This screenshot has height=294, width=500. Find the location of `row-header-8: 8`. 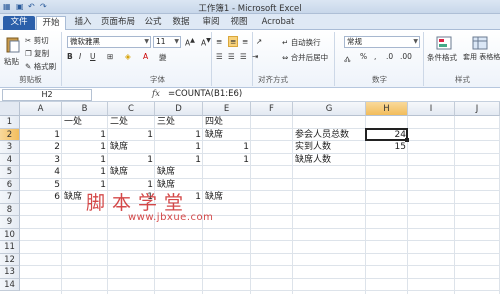

row-header-8: 8 is located at coordinates (10, 209).